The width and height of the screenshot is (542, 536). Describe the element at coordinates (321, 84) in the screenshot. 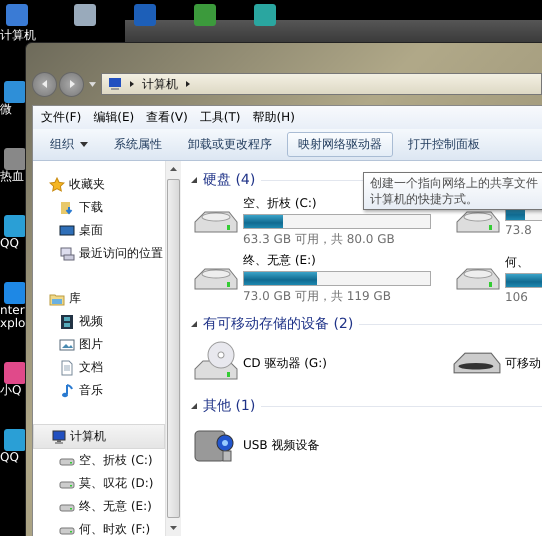

I see `address-bar: 计算机` at that location.